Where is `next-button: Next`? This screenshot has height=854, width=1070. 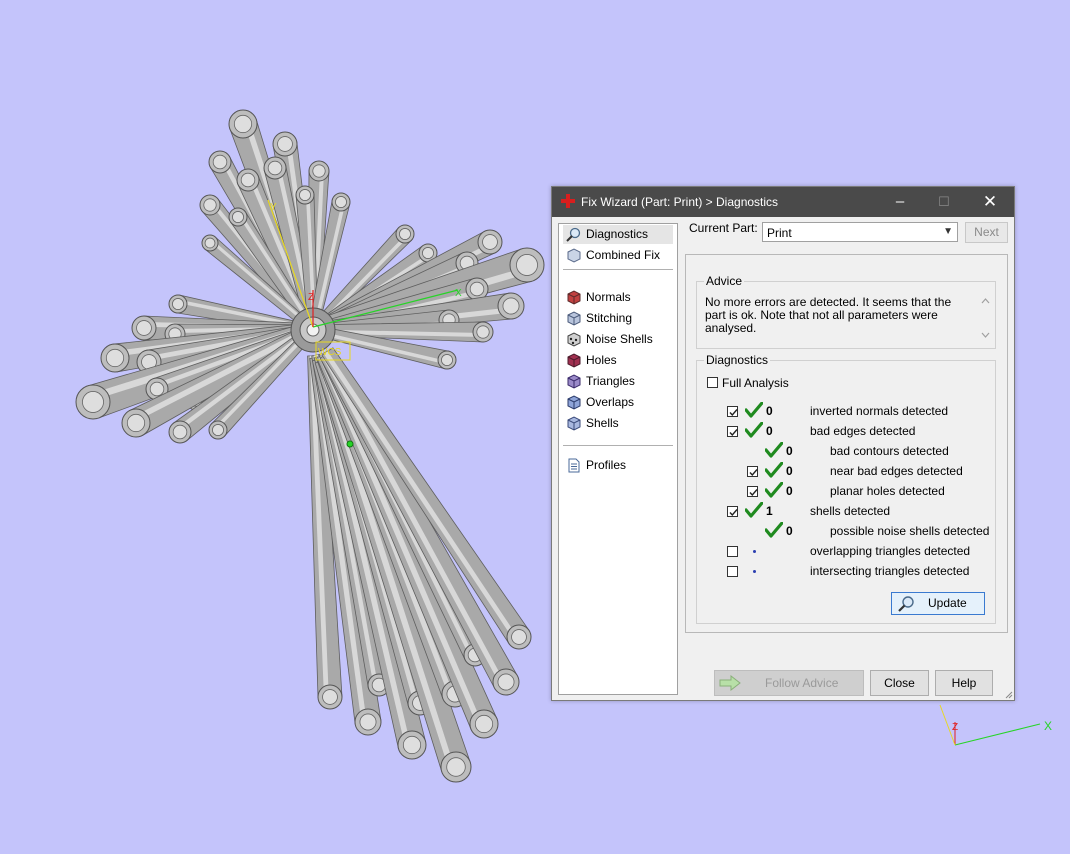 next-button: Next is located at coordinates (986, 232).